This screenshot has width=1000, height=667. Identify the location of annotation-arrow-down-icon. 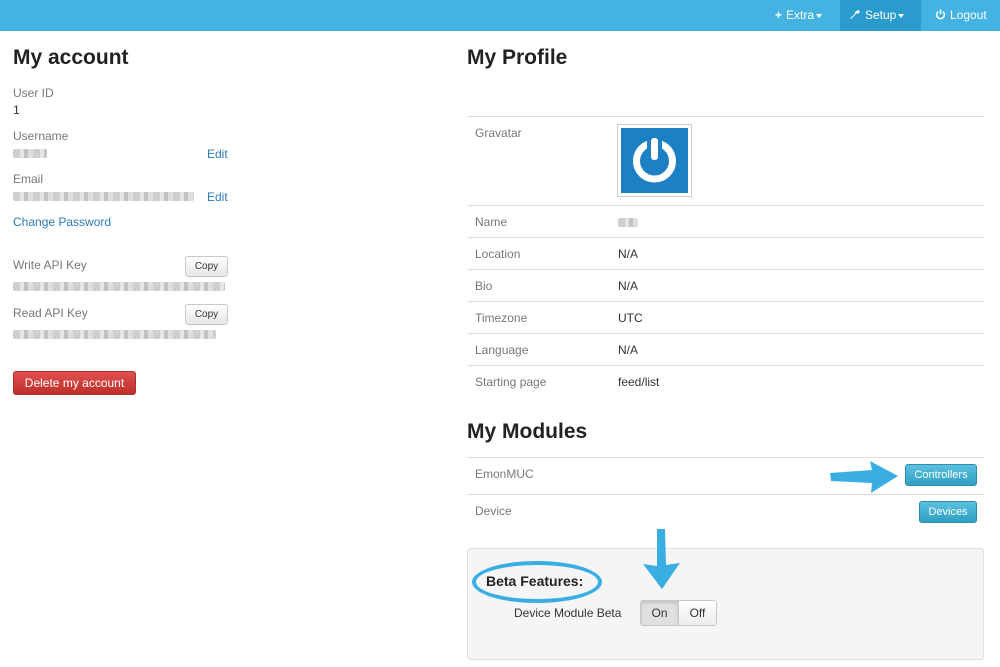
(661, 559).